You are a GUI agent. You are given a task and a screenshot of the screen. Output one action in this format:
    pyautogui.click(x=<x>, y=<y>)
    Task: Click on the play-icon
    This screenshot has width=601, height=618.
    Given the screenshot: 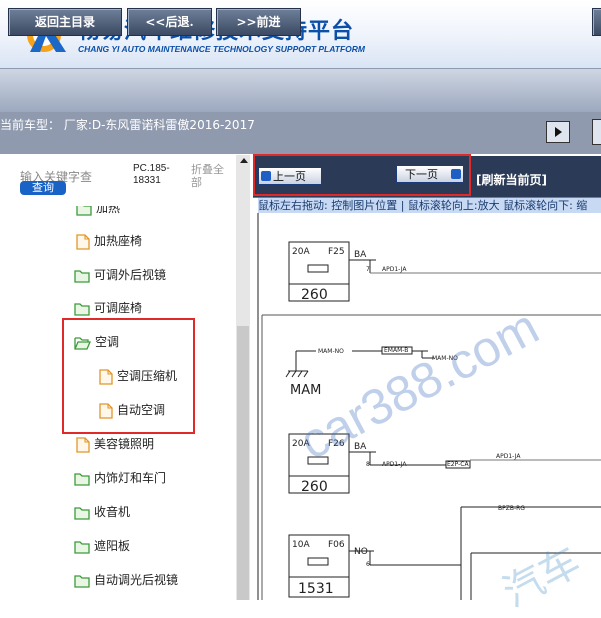 What is the action you would take?
    pyautogui.click(x=558, y=132)
    